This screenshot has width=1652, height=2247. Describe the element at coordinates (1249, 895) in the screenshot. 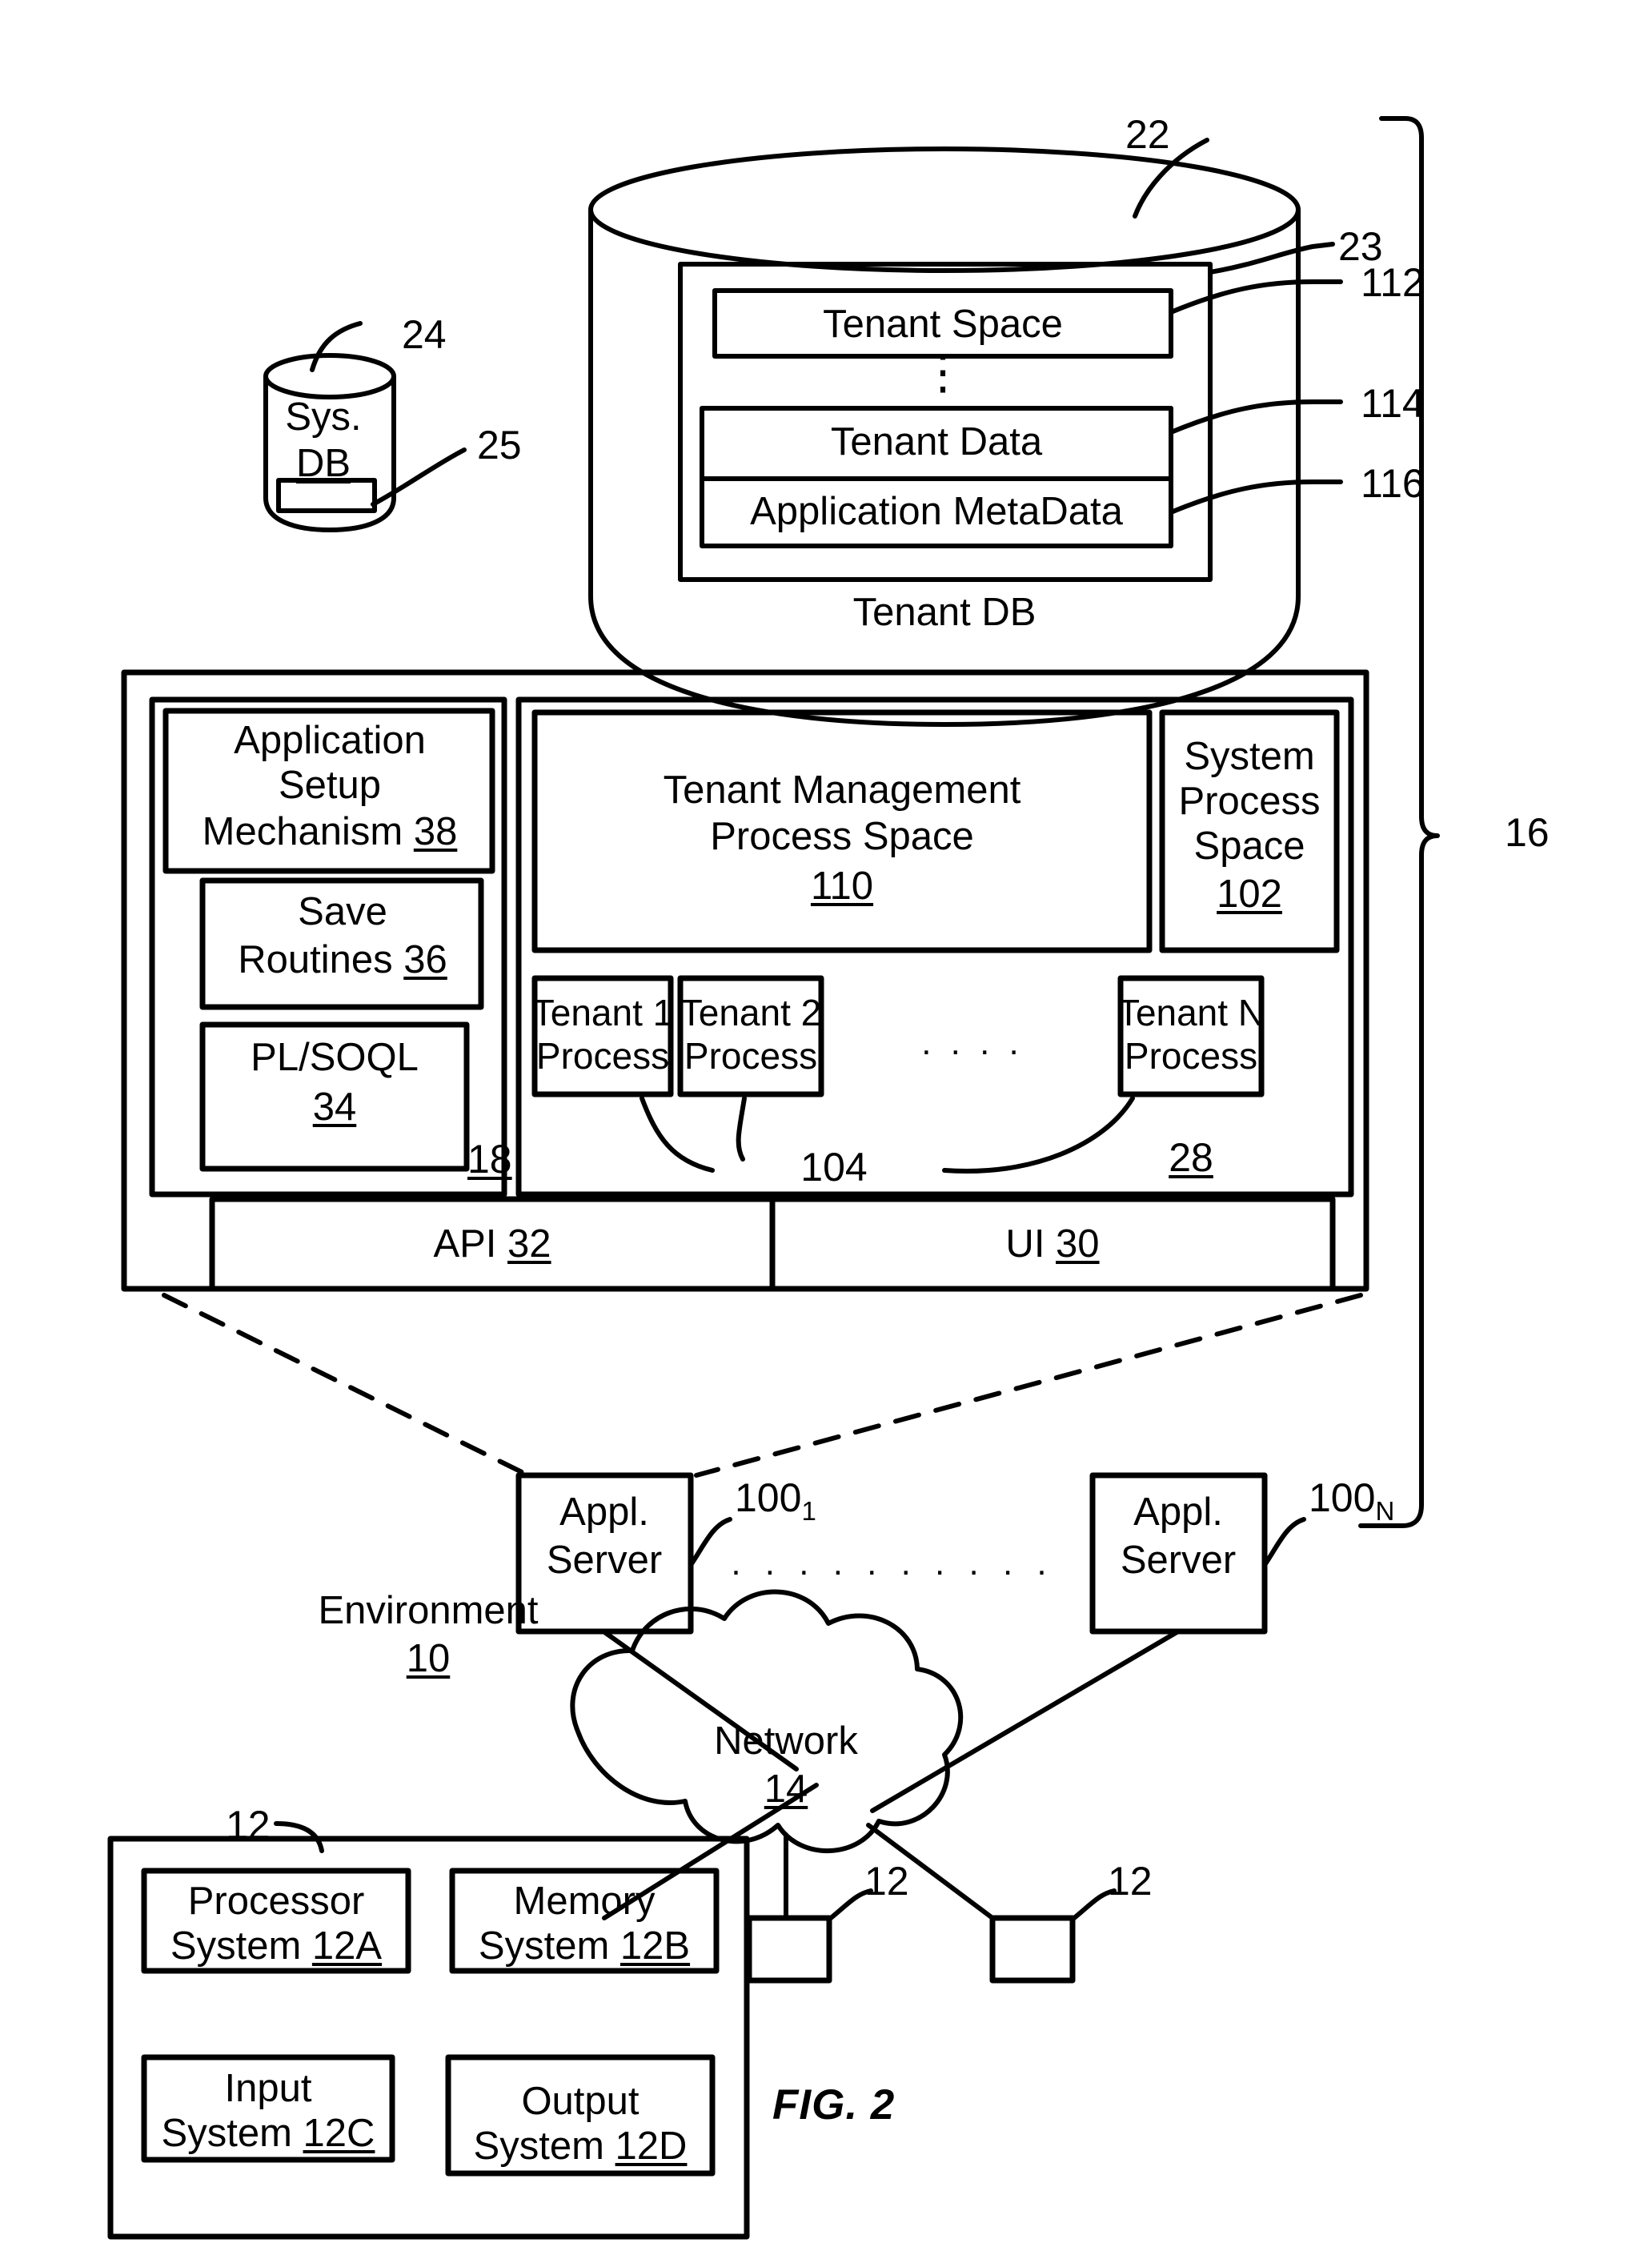

I see `ref-102: 102` at that location.